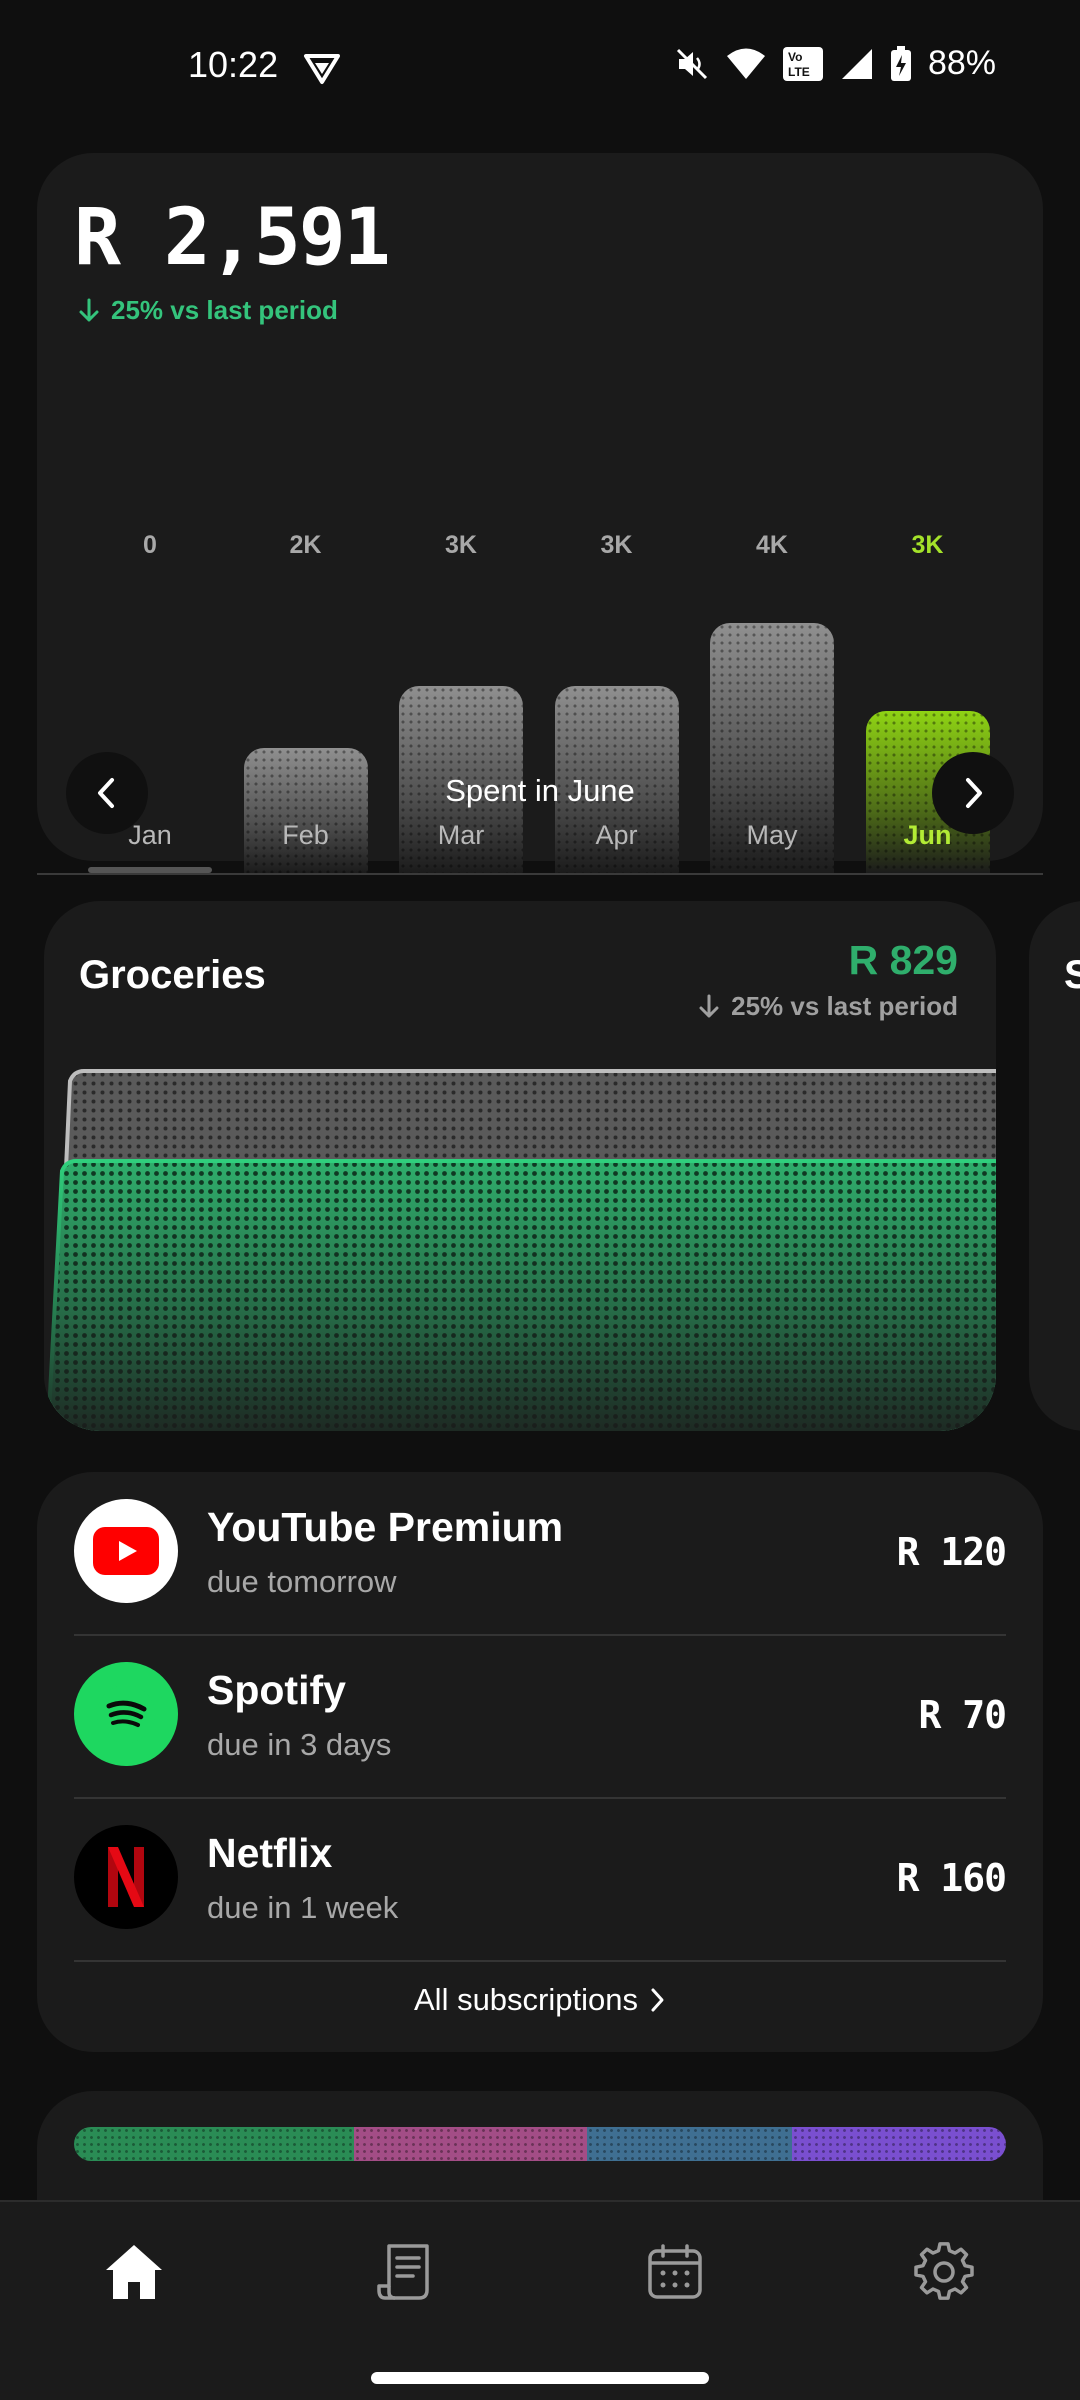 Image resolution: width=1080 pixels, height=2400 pixels. What do you see at coordinates (540, 2300) in the screenshot?
I see `bottom-navigation` at bounding box center [540, 2300].